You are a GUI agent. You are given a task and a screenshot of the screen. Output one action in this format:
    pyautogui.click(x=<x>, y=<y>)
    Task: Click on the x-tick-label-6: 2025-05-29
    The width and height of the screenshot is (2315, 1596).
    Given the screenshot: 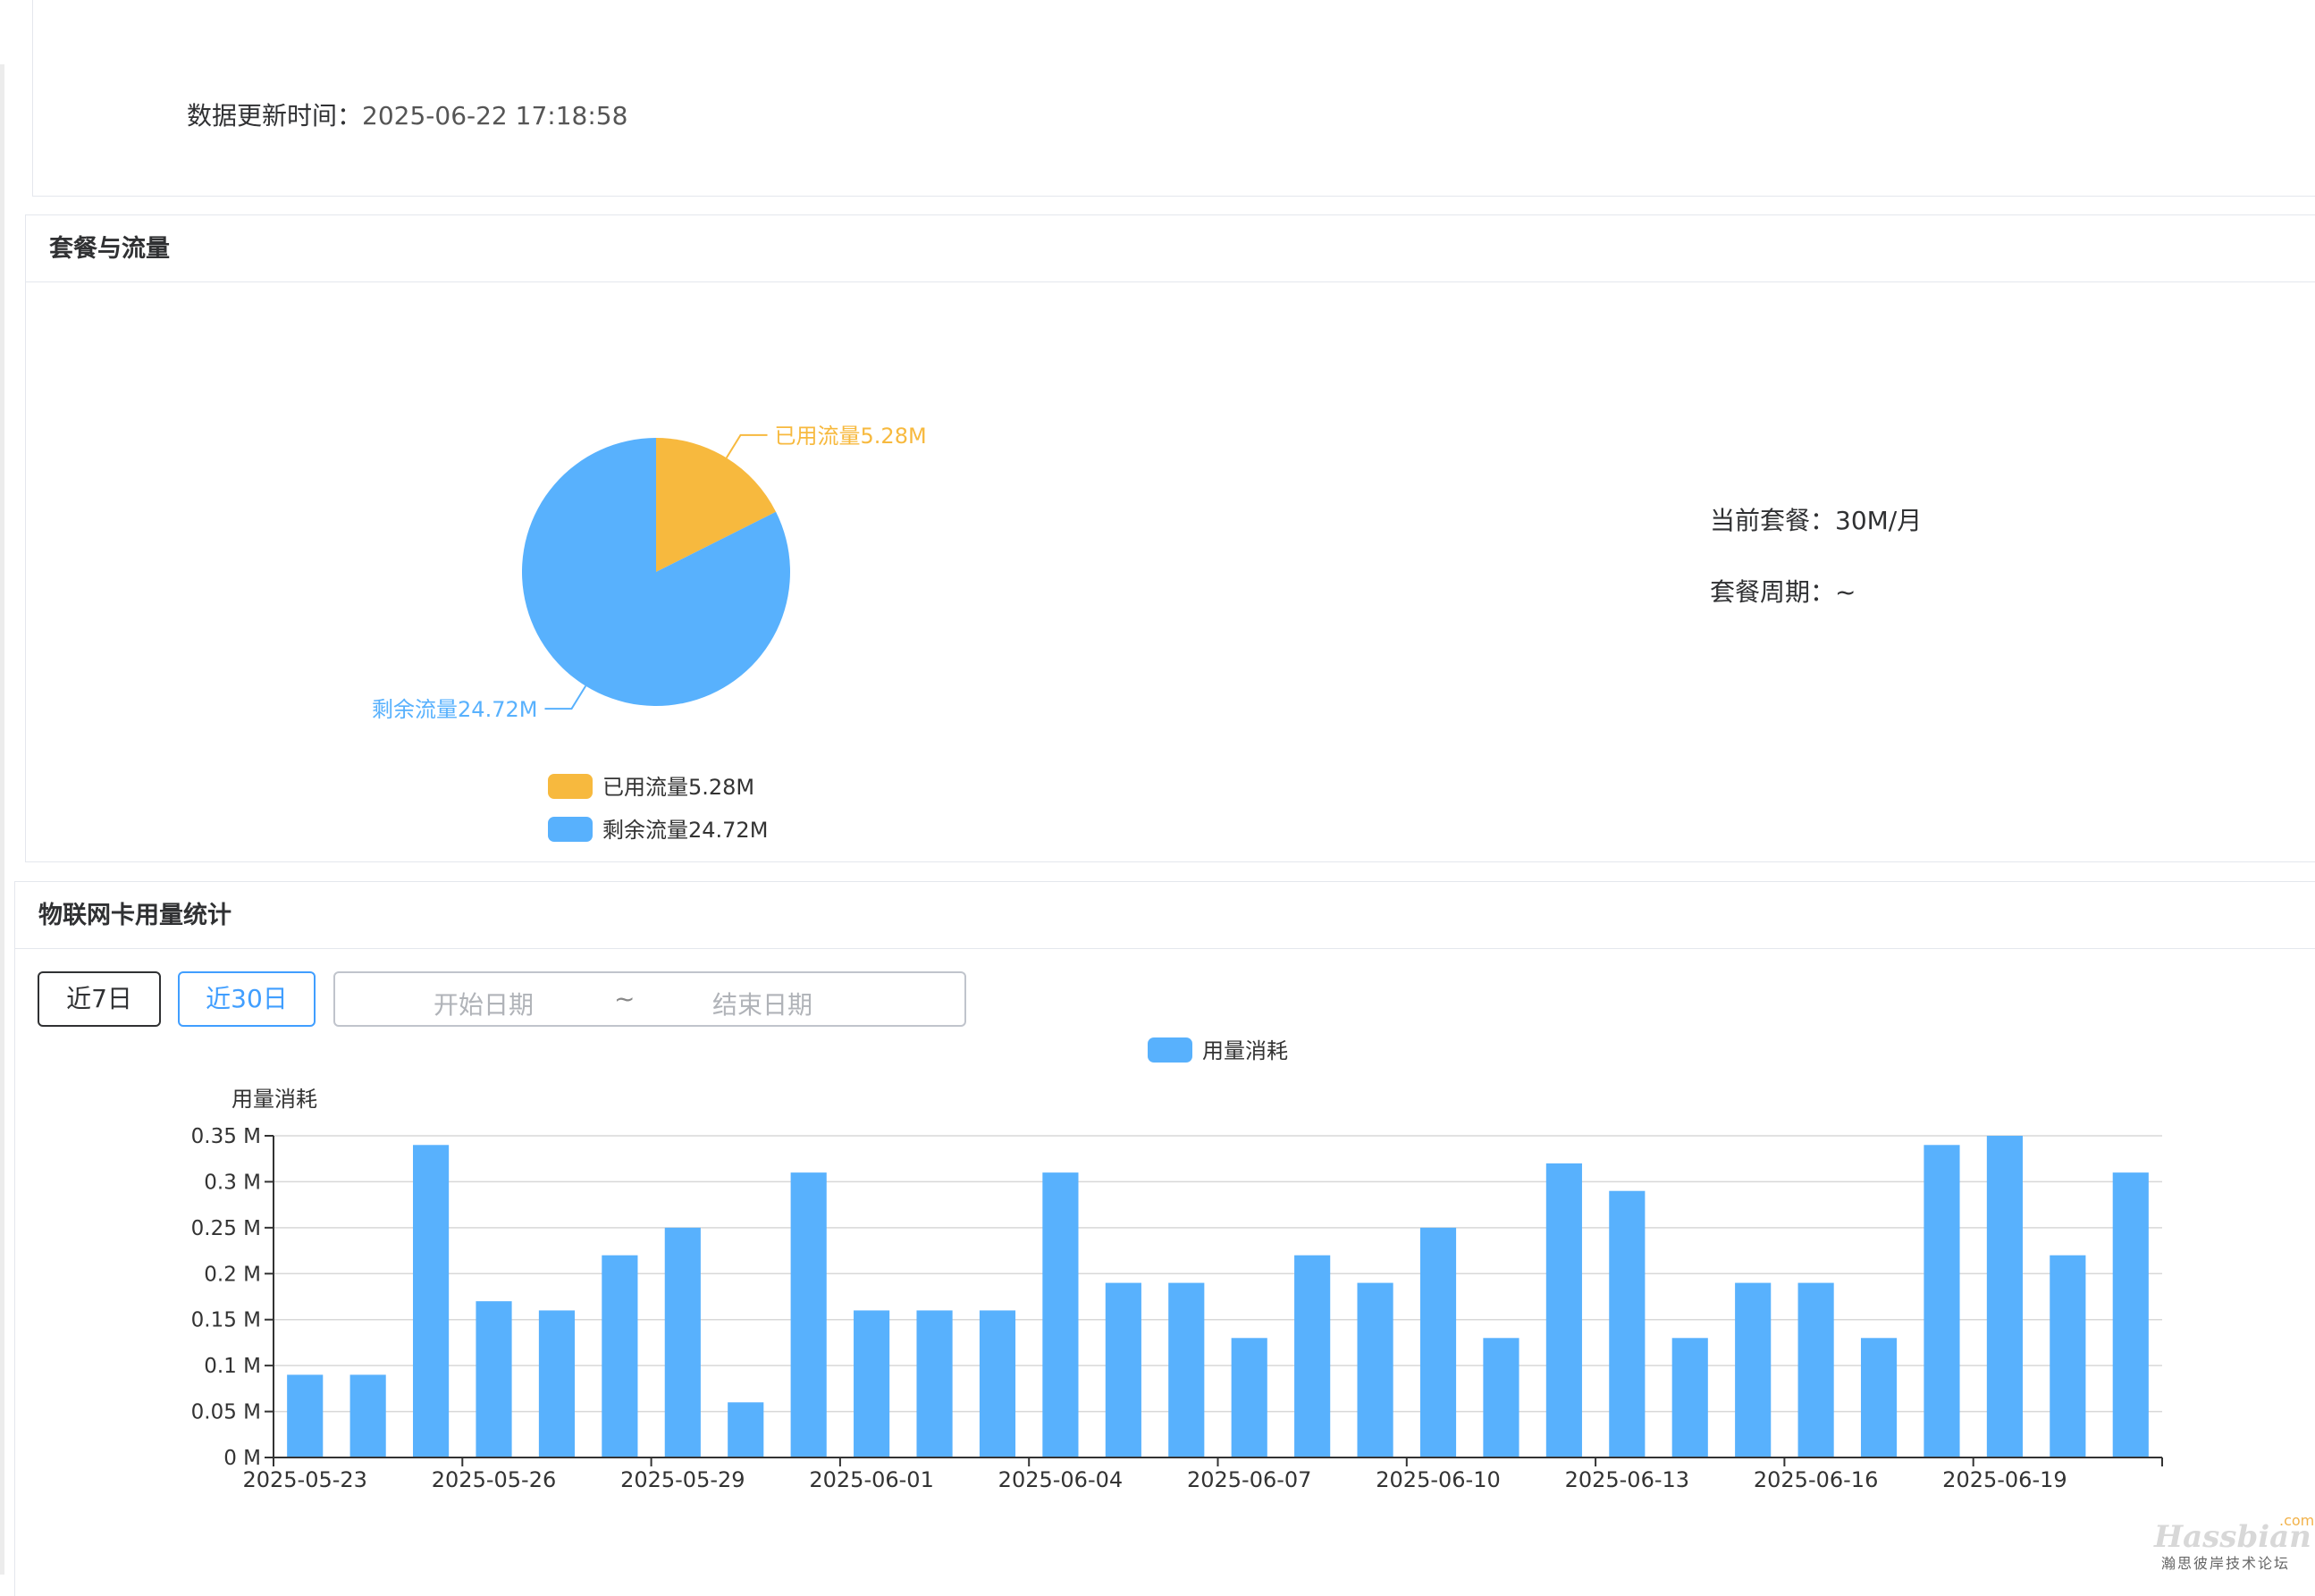 What is the action you would take?
    pyautogui.click(x=682, y=1479)
    